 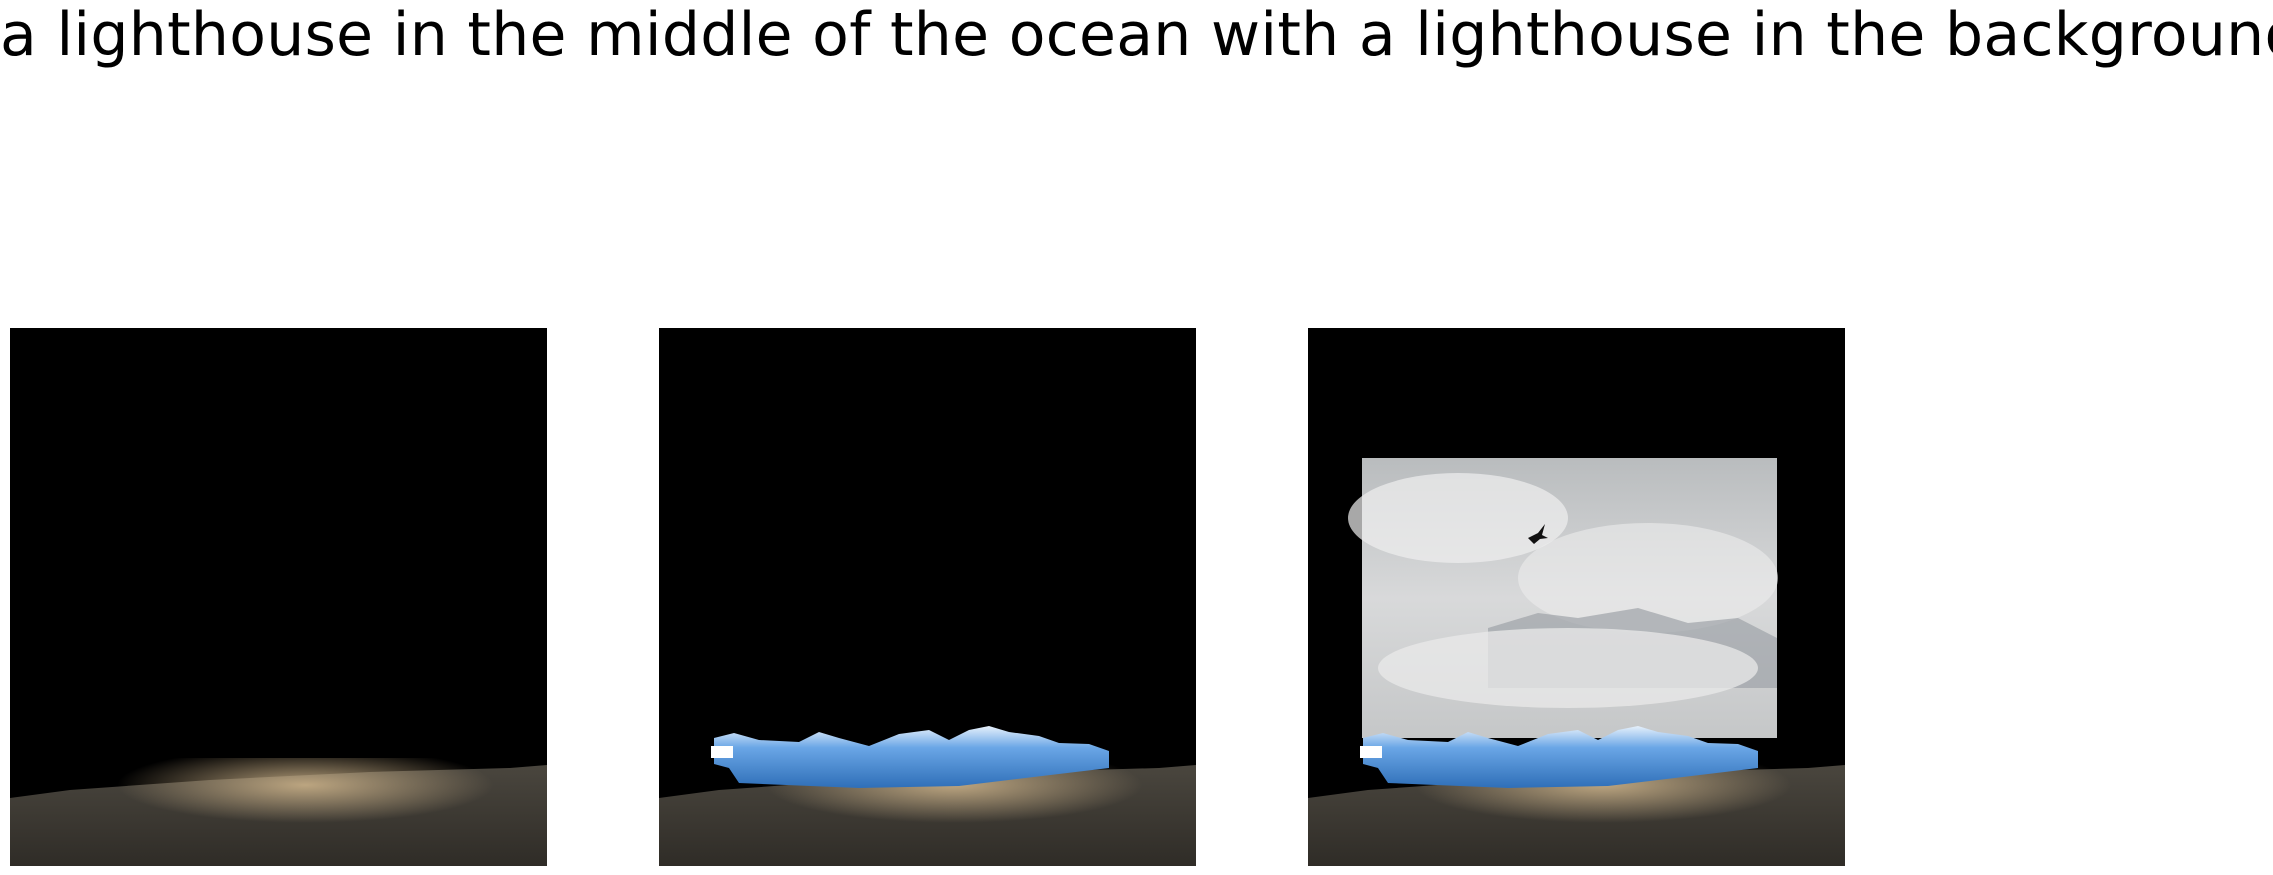 I want to click on panel-water-ice, so click(x=927, y=597).